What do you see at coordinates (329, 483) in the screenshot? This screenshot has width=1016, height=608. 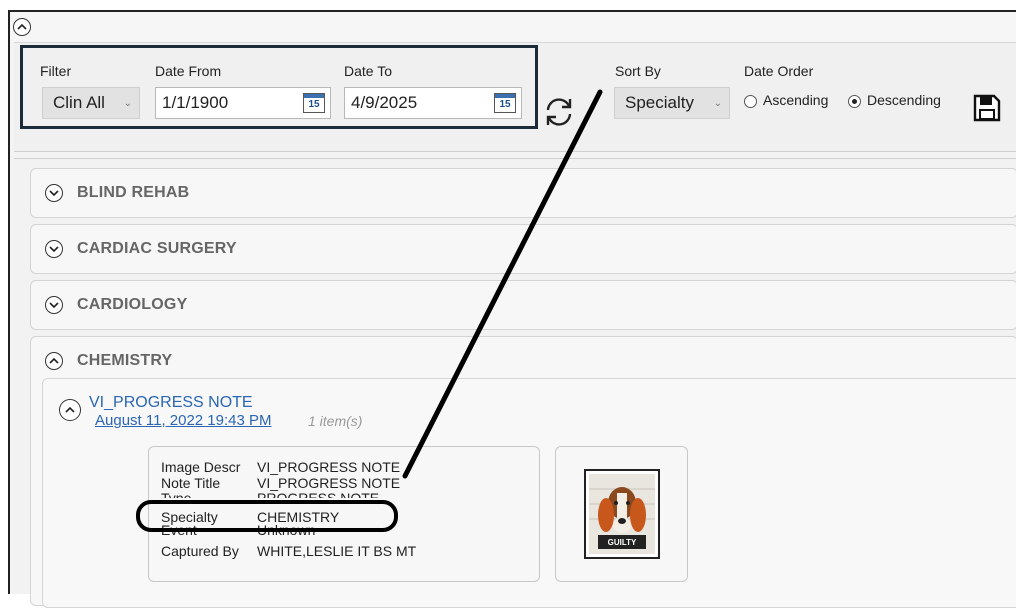 I see `note-title-value: VI_PROGRESS NOTE` at bounding box center [329, 483].